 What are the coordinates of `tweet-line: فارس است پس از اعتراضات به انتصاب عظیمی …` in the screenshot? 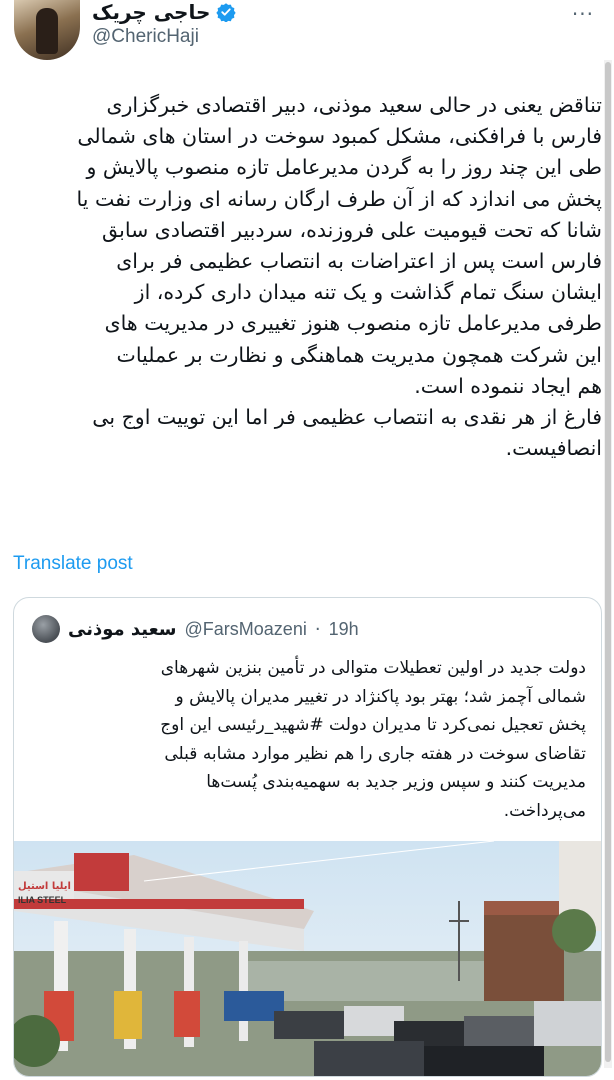 It's located at (359, 261).